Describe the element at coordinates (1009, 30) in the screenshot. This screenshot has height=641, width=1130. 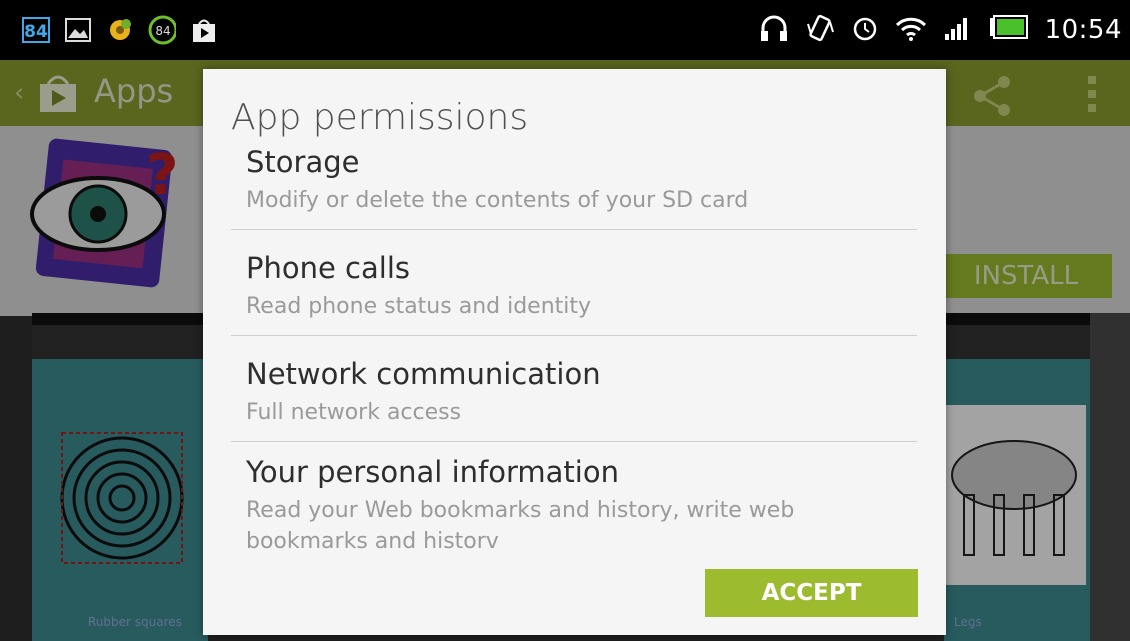
I see `battery-icon` at that location.